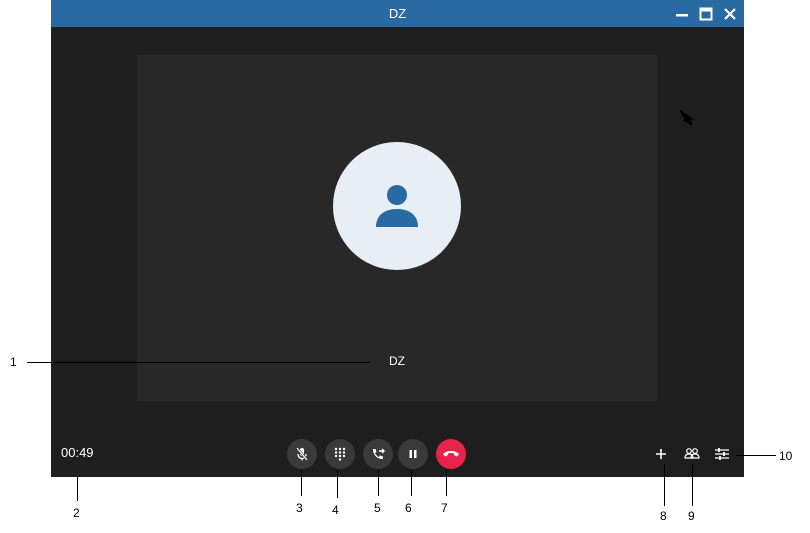 This screenshot has height=533, width=810. I want to click on window-title: DZ, so click(397, 13).